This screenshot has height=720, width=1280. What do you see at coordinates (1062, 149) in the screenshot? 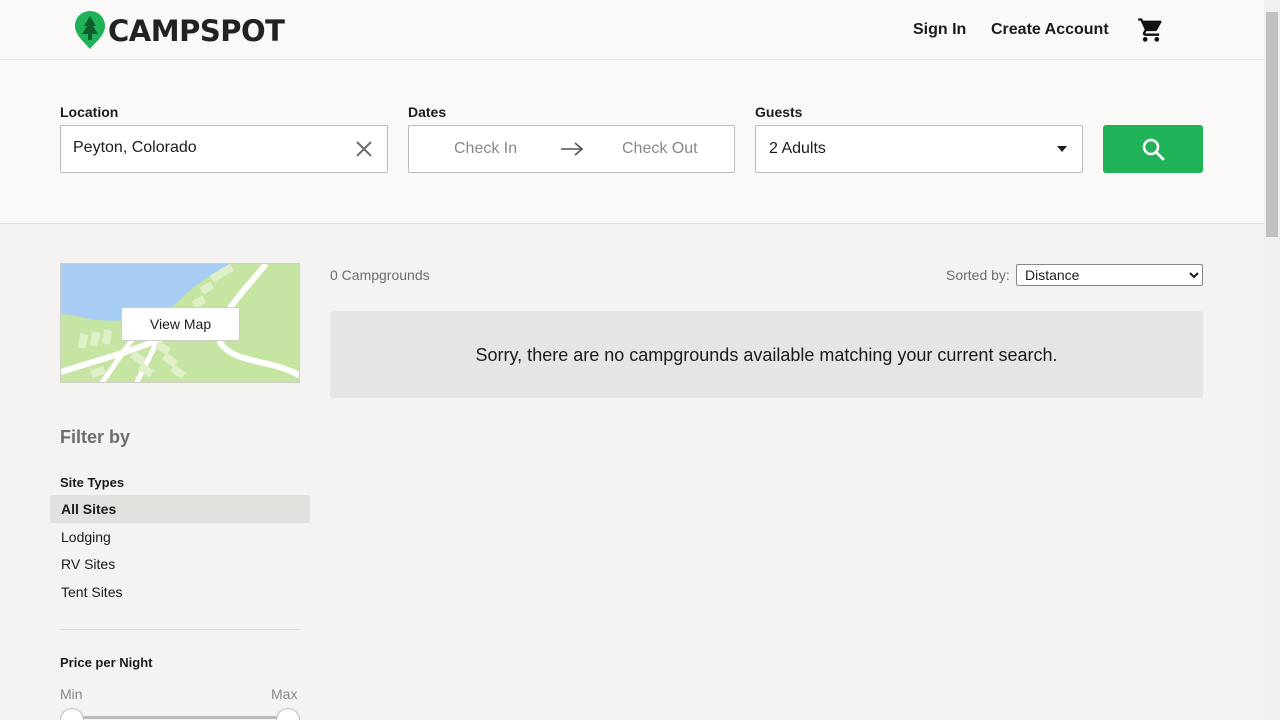
I see `chevron-down-icon` at bounding box center [1062, 149].